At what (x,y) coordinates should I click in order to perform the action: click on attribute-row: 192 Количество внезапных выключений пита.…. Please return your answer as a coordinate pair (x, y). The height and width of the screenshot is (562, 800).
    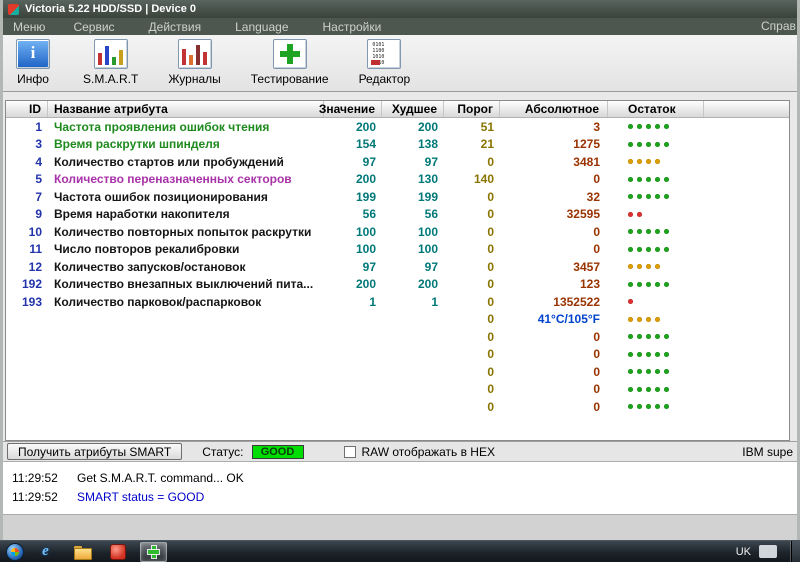
    Looking at the image, I should click on (397, 285).